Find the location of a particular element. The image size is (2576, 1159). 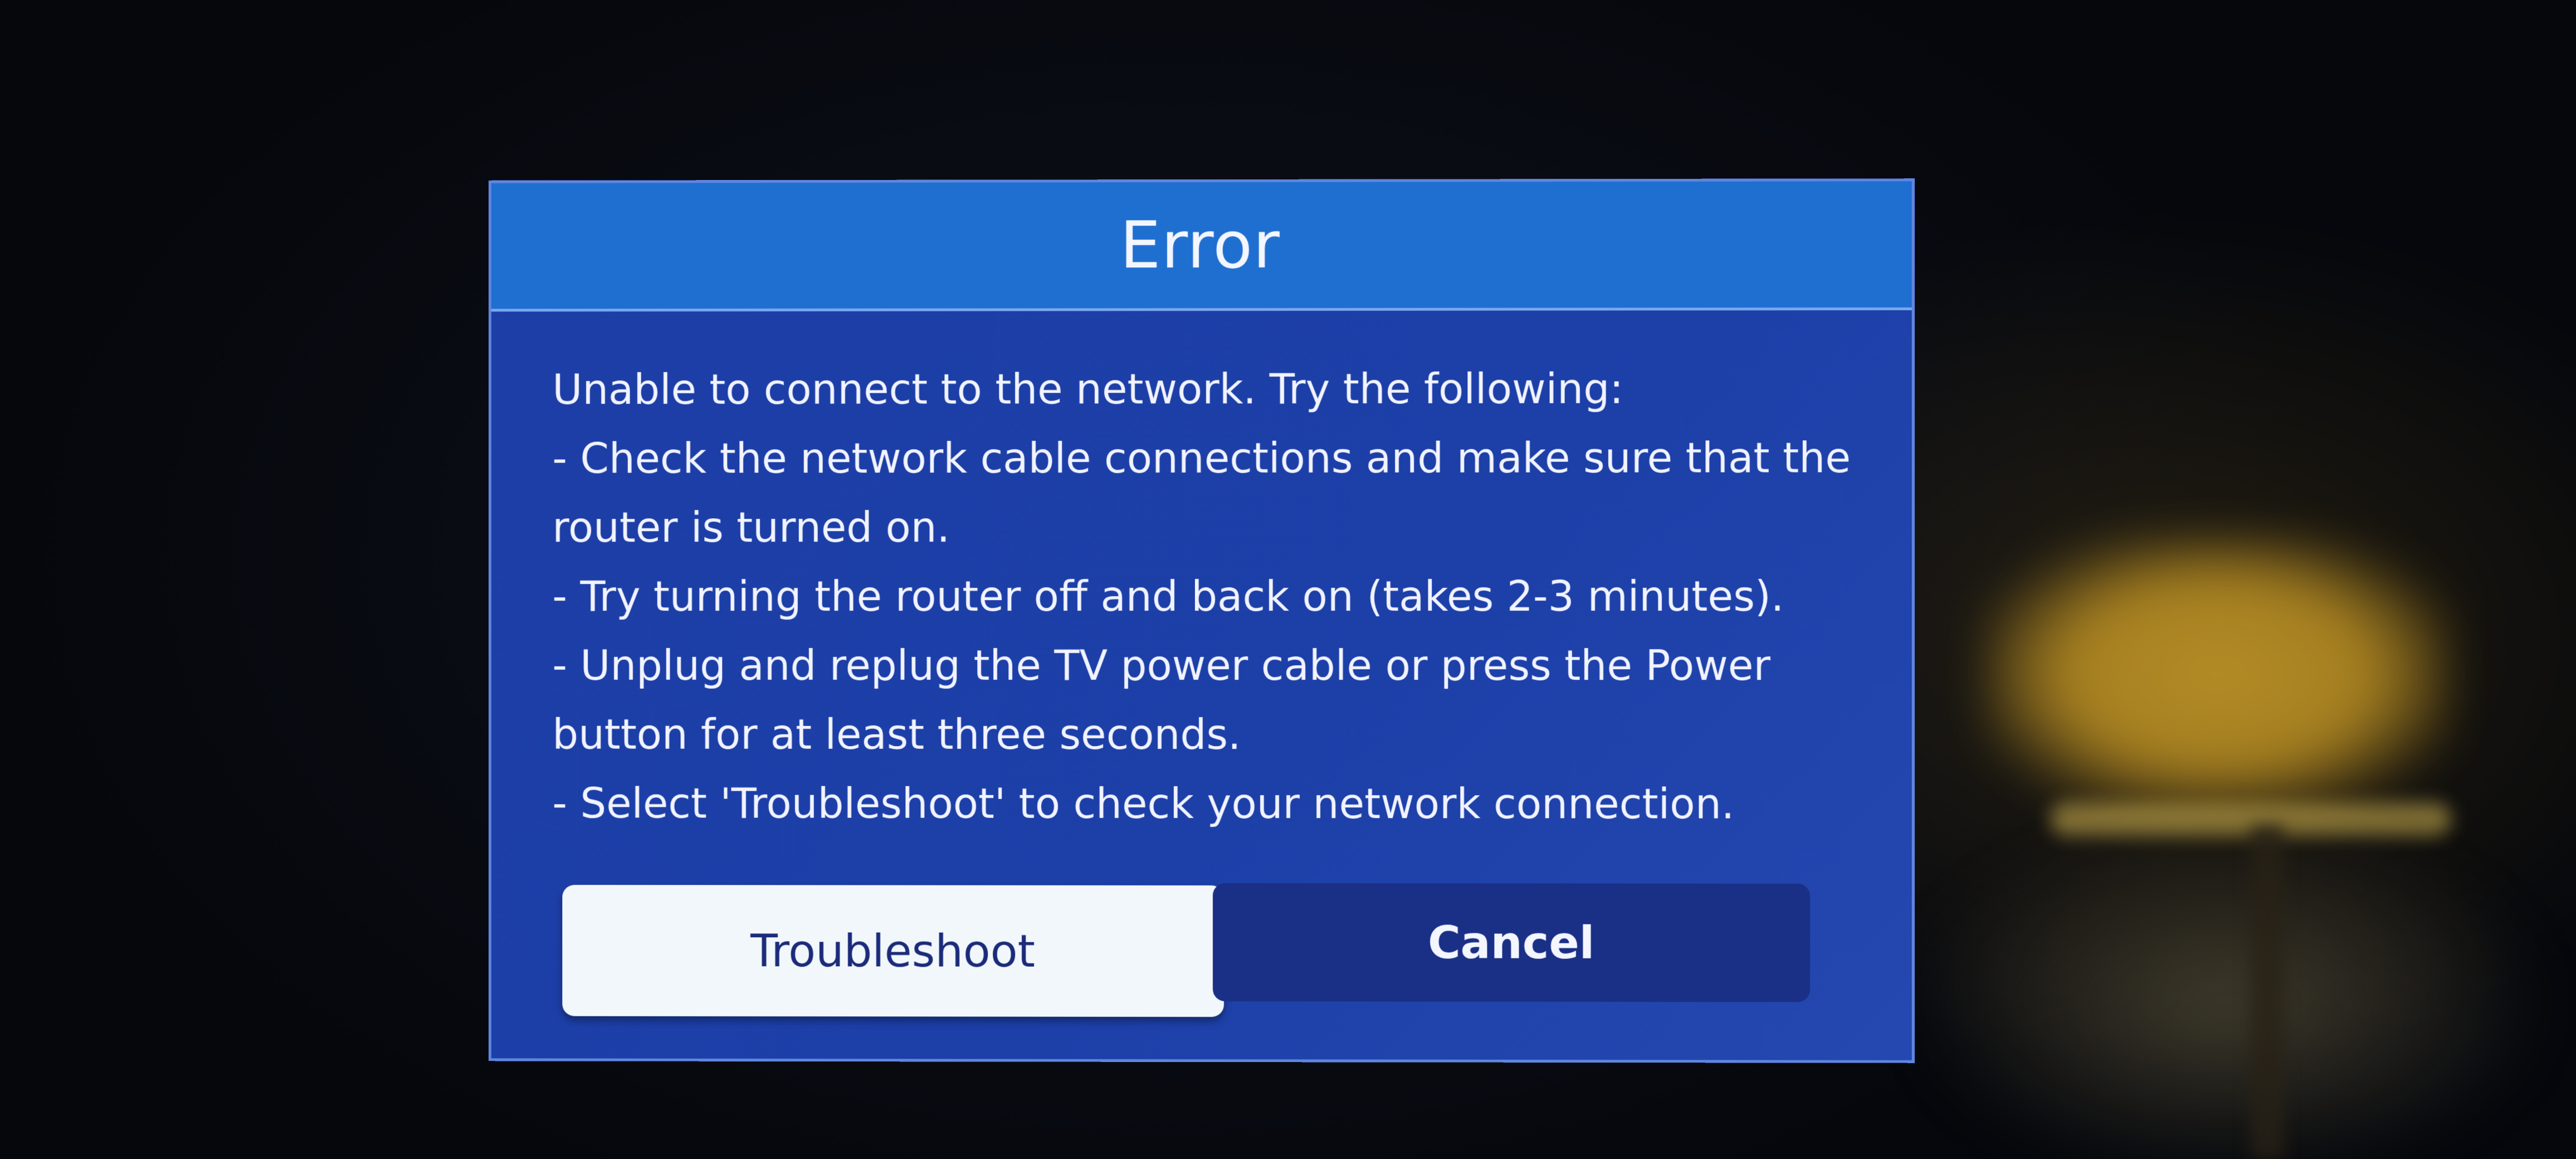

dialog-title: Error is located at coordinates (1200, 245).